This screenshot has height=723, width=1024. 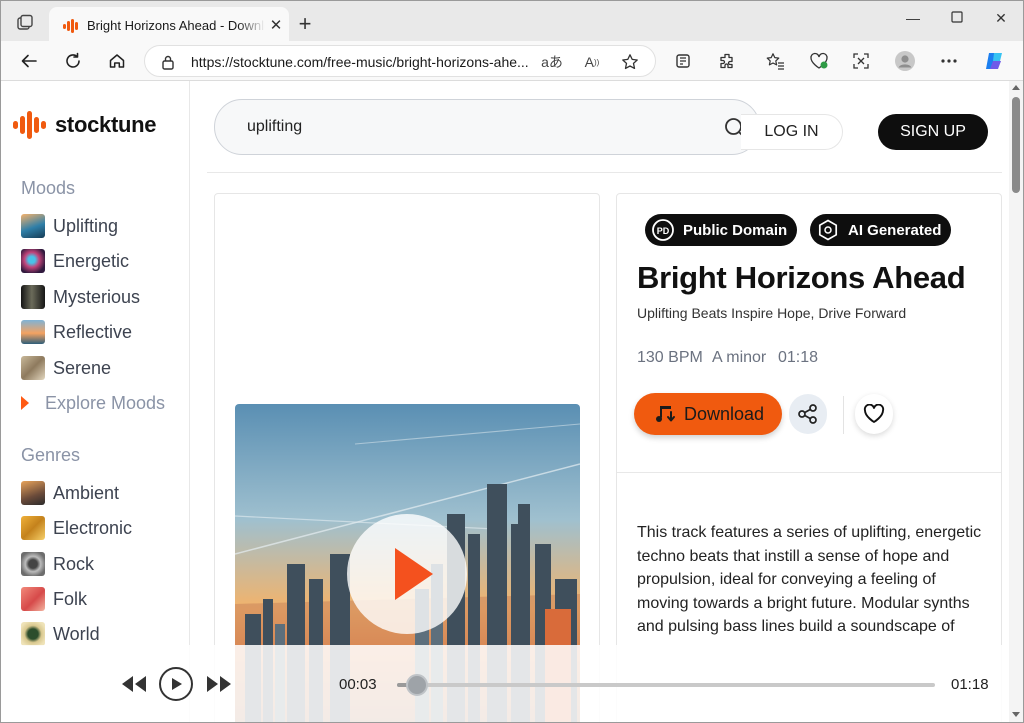 I want to click on settings-more-icon, so click(x=949, y=61).